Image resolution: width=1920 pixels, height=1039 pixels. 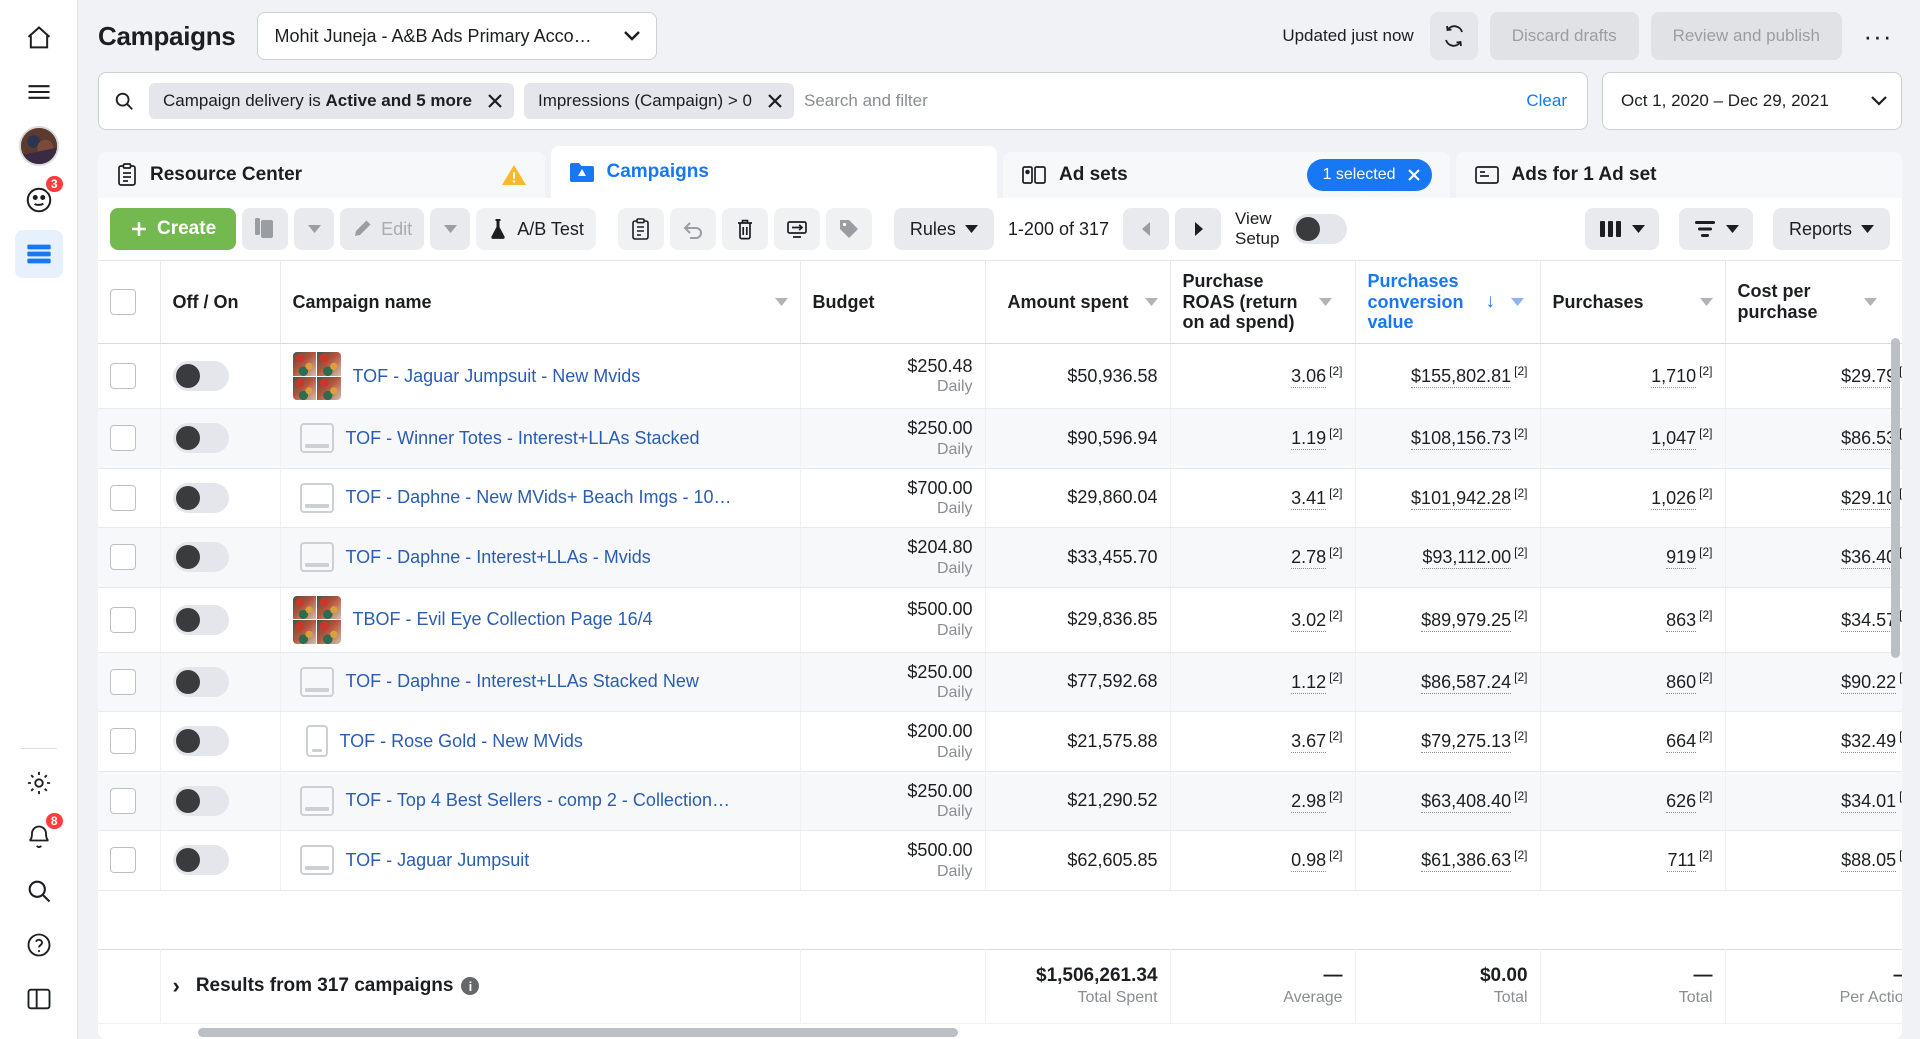 What do you see at coordinates (1752, 101) in the screenshot?
I see `date-range-picker: Oct 1, 2020 – Dec 29, 2021` at bounding box center [1752, 101].